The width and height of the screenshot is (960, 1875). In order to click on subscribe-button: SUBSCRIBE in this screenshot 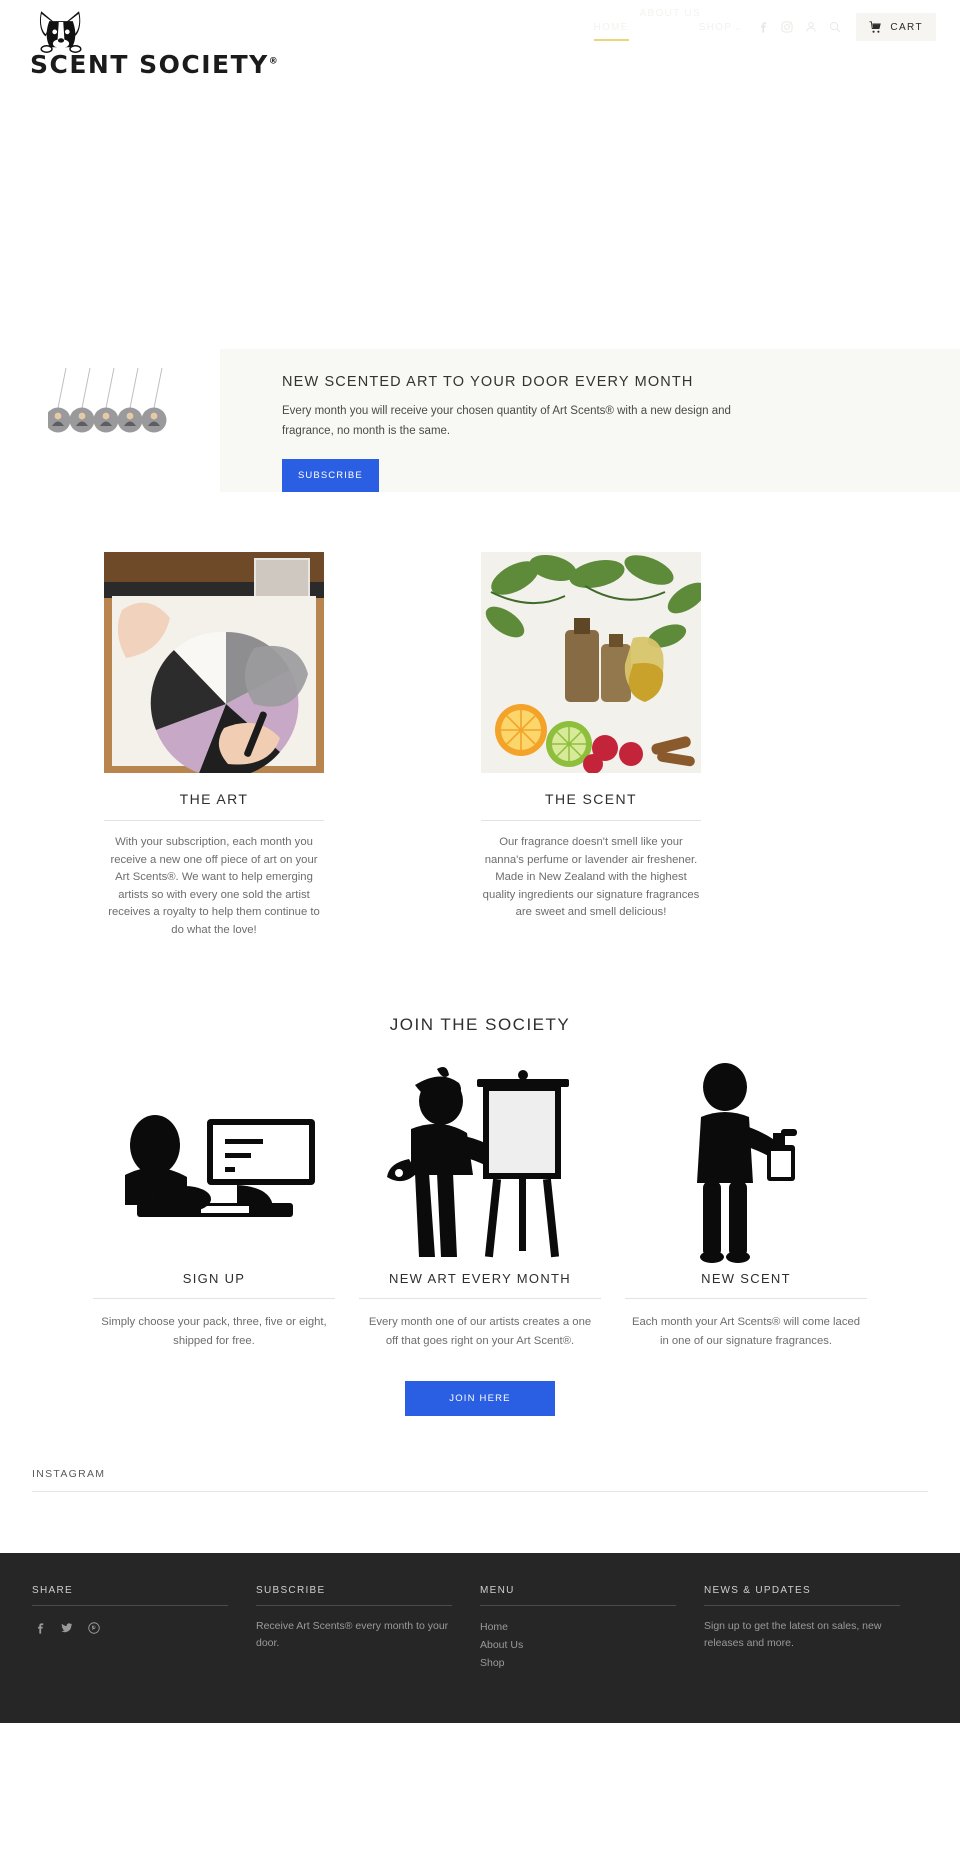, I will do `click(330, 475)`.